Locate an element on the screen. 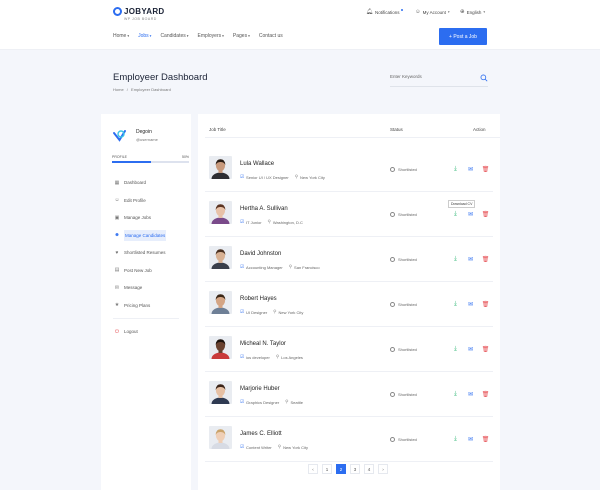  nav-item-label: Jobs is located at coordinates (143, 36).